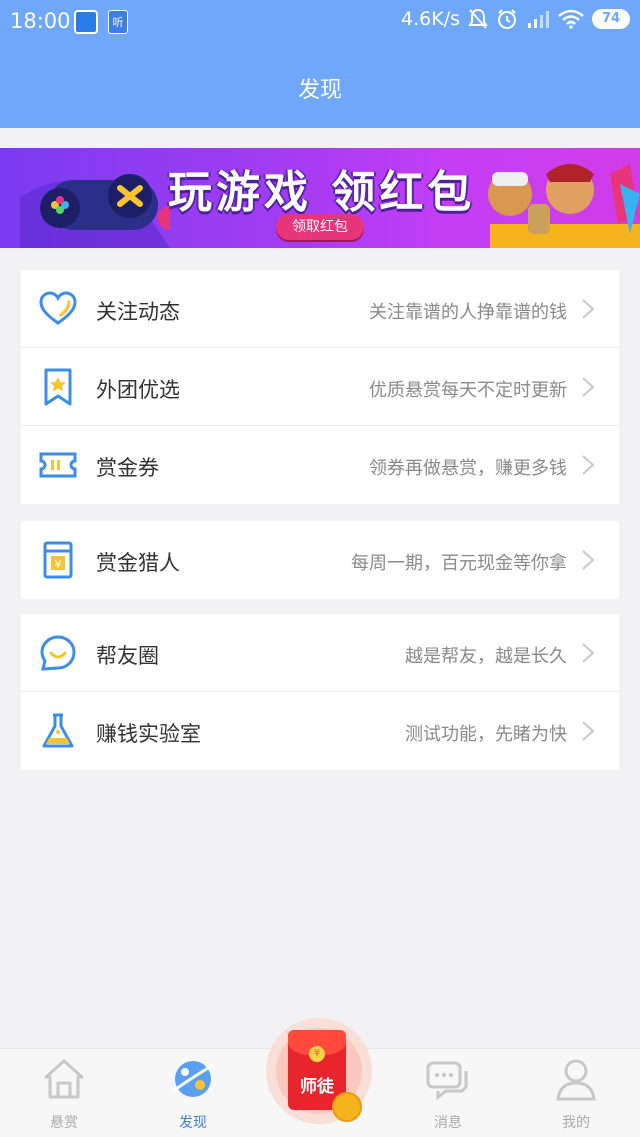 This screenshot has width=640, height=1137. Describe the element at coordinates (576, 1080) in the screenshot. I see `user-icon` at that location.